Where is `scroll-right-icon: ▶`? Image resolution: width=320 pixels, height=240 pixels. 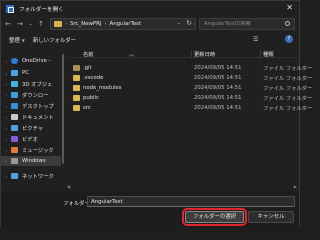
scroll-right-icon: ▶ is located at coordinates (295, 186).